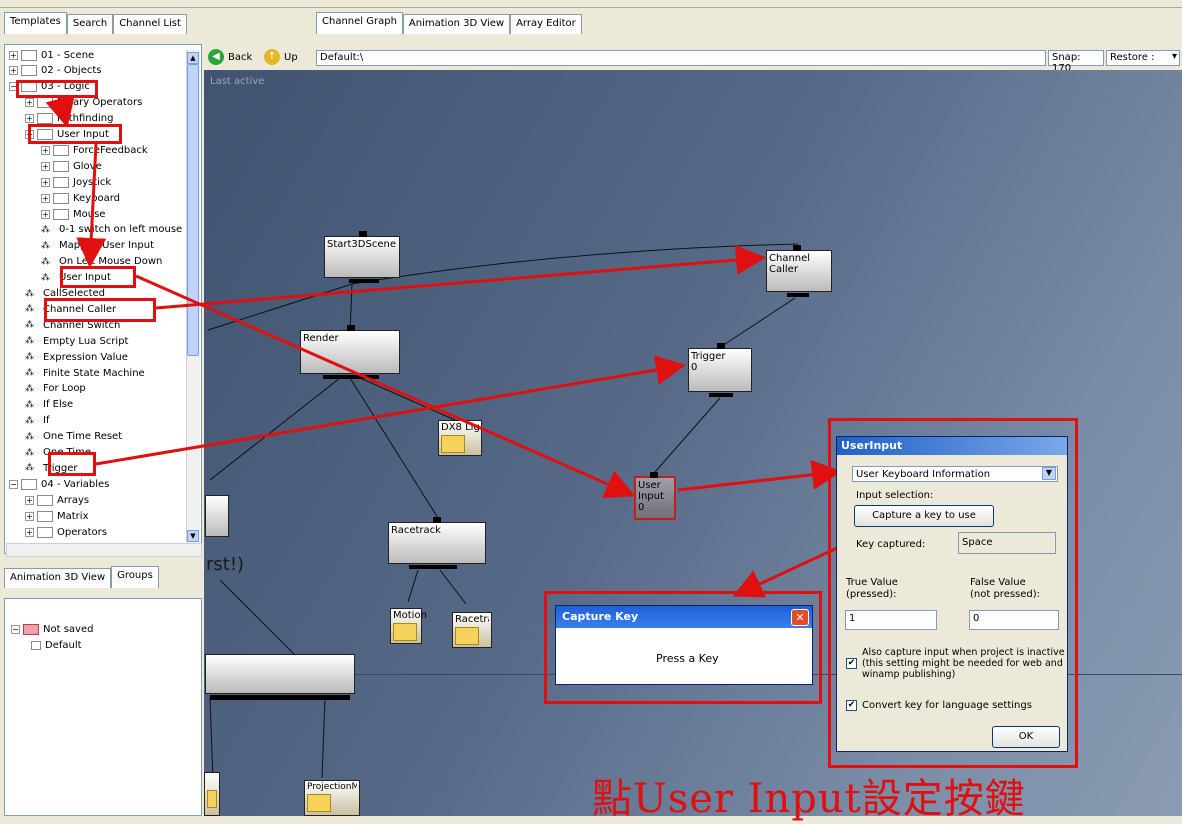 This screenshot has width=1182, height=824. Describe the element at coordinates (1026, 737) in the screenshot. I see `ok-button: OK` at that location.